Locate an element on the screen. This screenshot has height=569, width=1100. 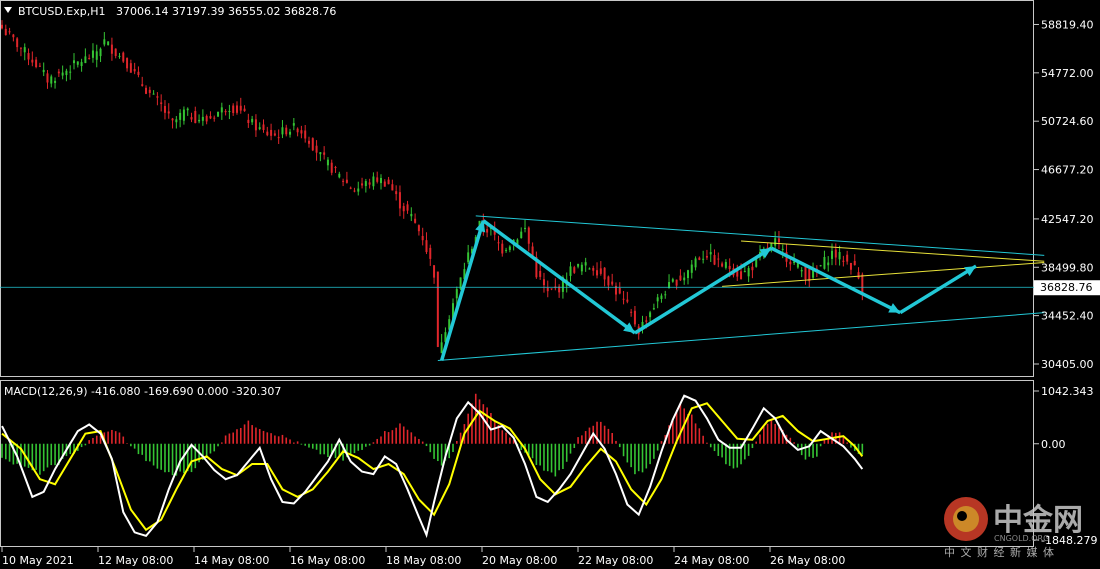
price-tick-label: 50724.60 is located at coordinates (1067, 121).